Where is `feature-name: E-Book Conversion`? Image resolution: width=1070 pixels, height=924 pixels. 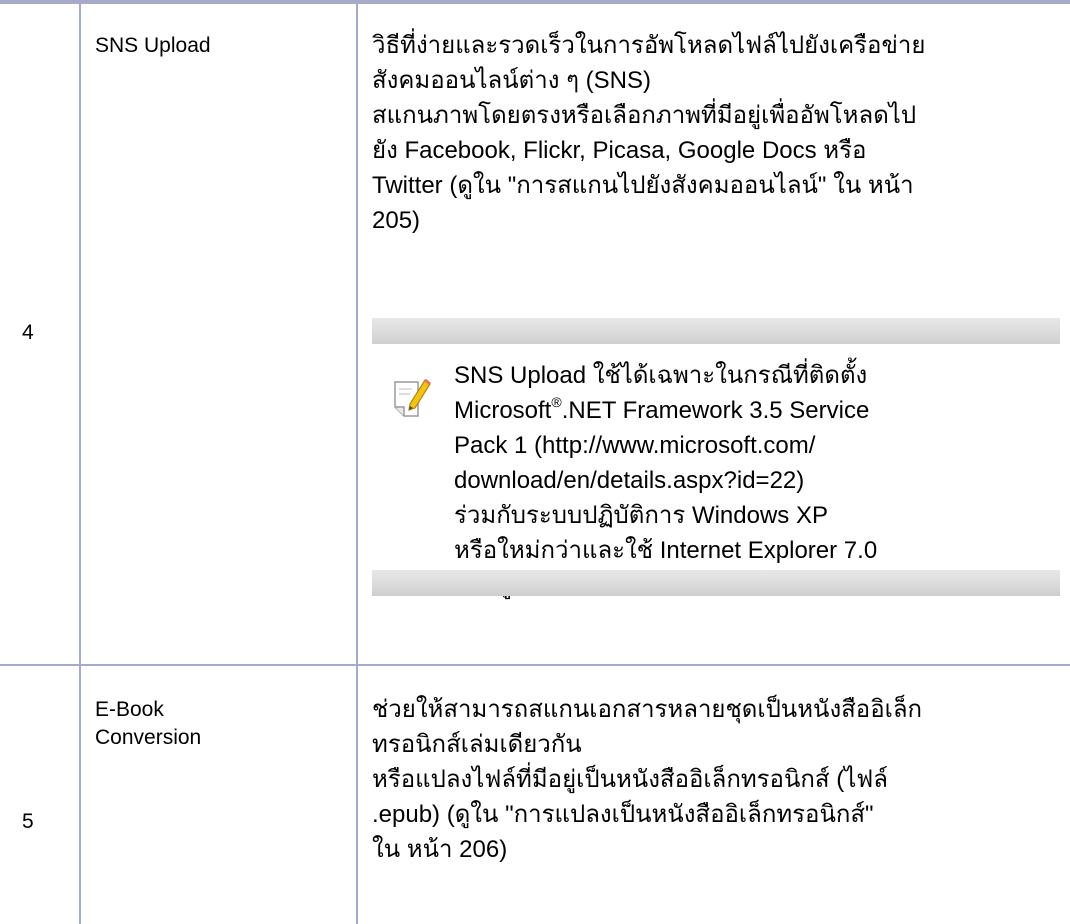
feature-name: E-Book Conversion is located at coordinates (215, 724).